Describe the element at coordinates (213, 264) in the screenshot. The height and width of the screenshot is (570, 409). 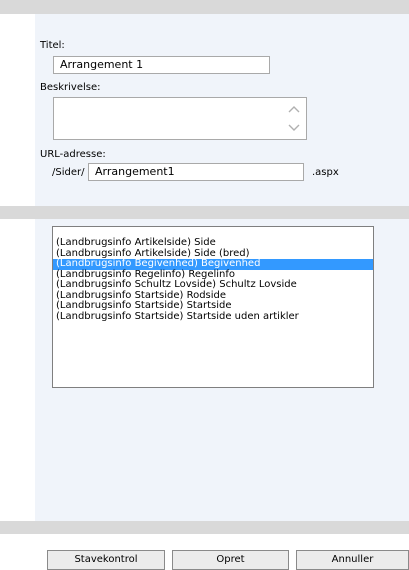
I see `layout-option-selected: (Landbrugsinfo Begivenhed) Begivenhed` at that location.